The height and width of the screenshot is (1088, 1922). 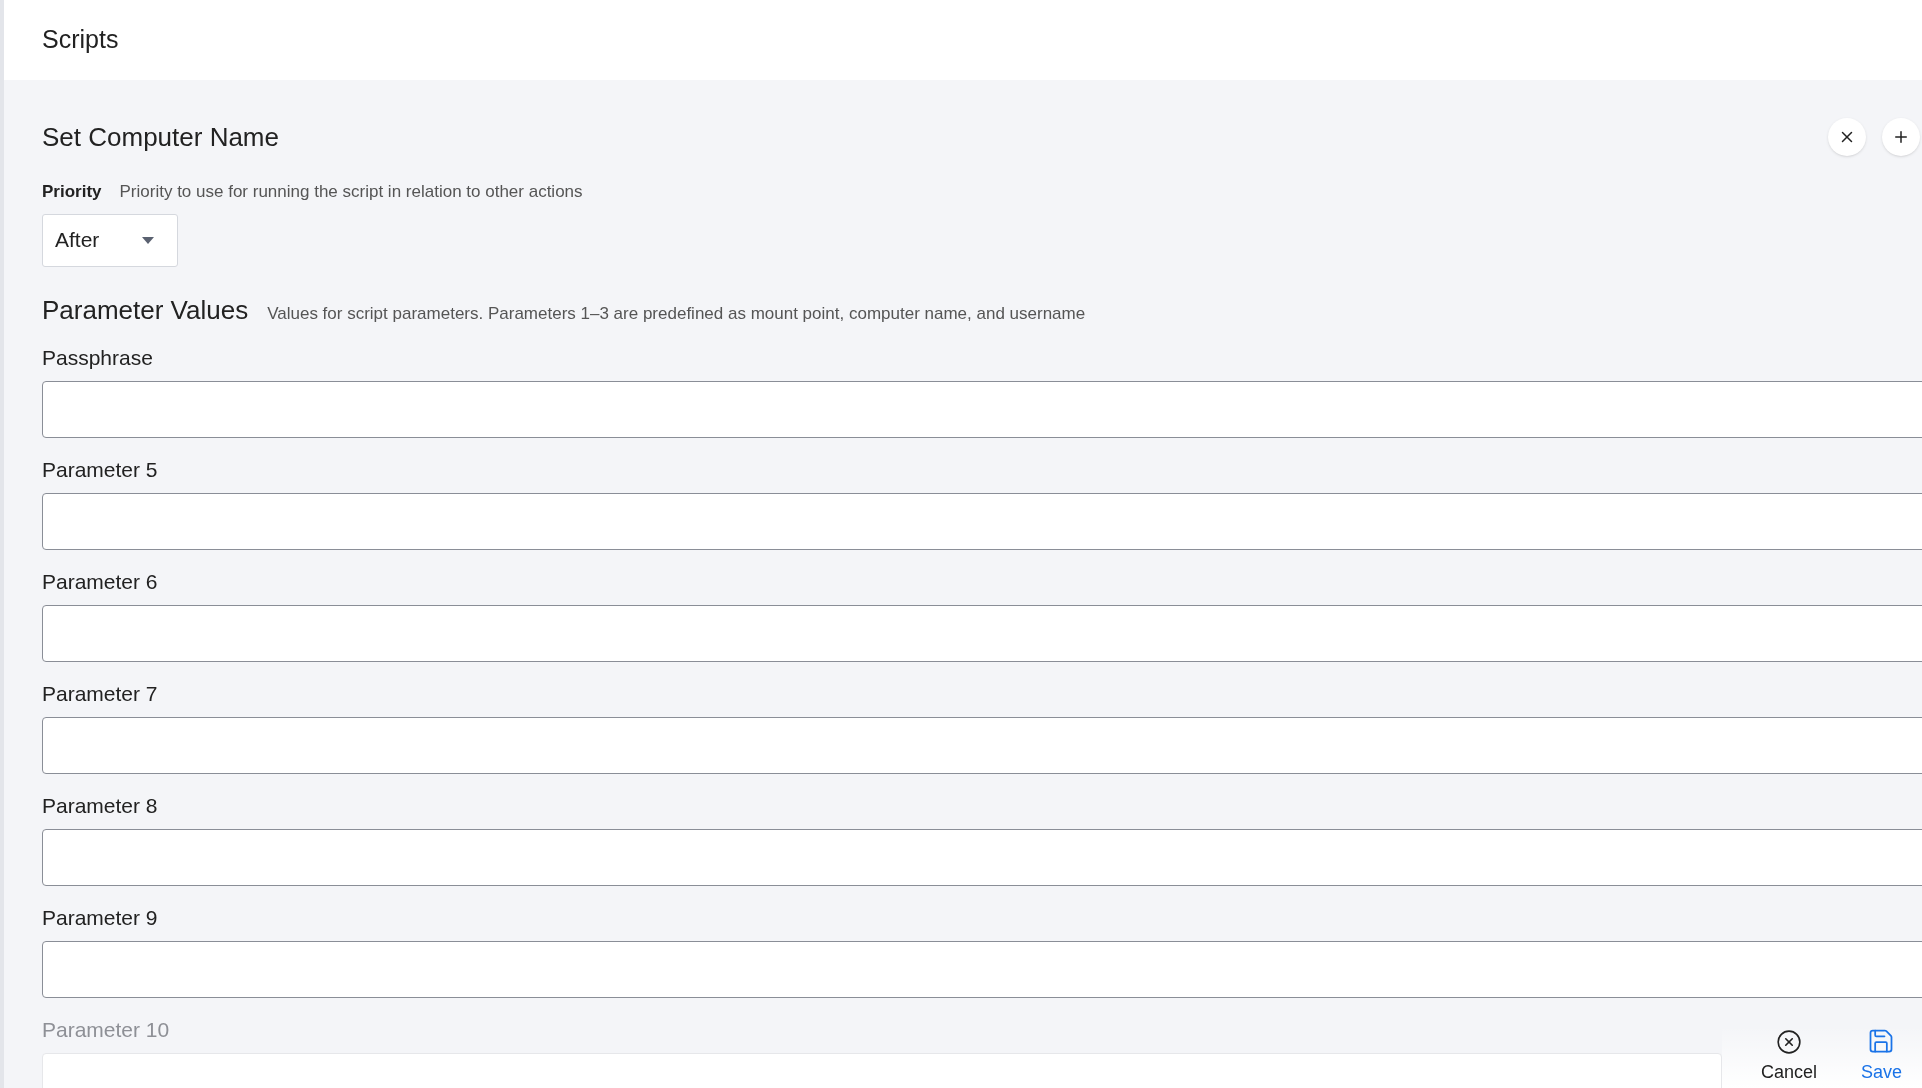 What do you see at coordinates (110, 240) in the screenshot?
I see `priority-select: After` at bounding box center [110, 240].